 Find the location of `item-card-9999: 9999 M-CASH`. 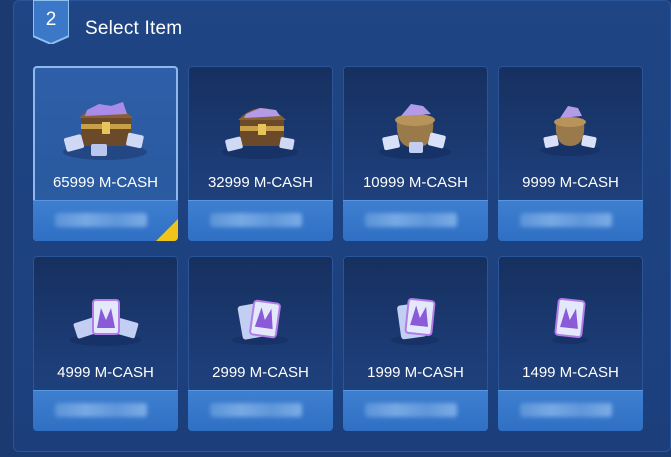

item-card-9999: 9999 M-CASH is located at coordinates (570, 153).